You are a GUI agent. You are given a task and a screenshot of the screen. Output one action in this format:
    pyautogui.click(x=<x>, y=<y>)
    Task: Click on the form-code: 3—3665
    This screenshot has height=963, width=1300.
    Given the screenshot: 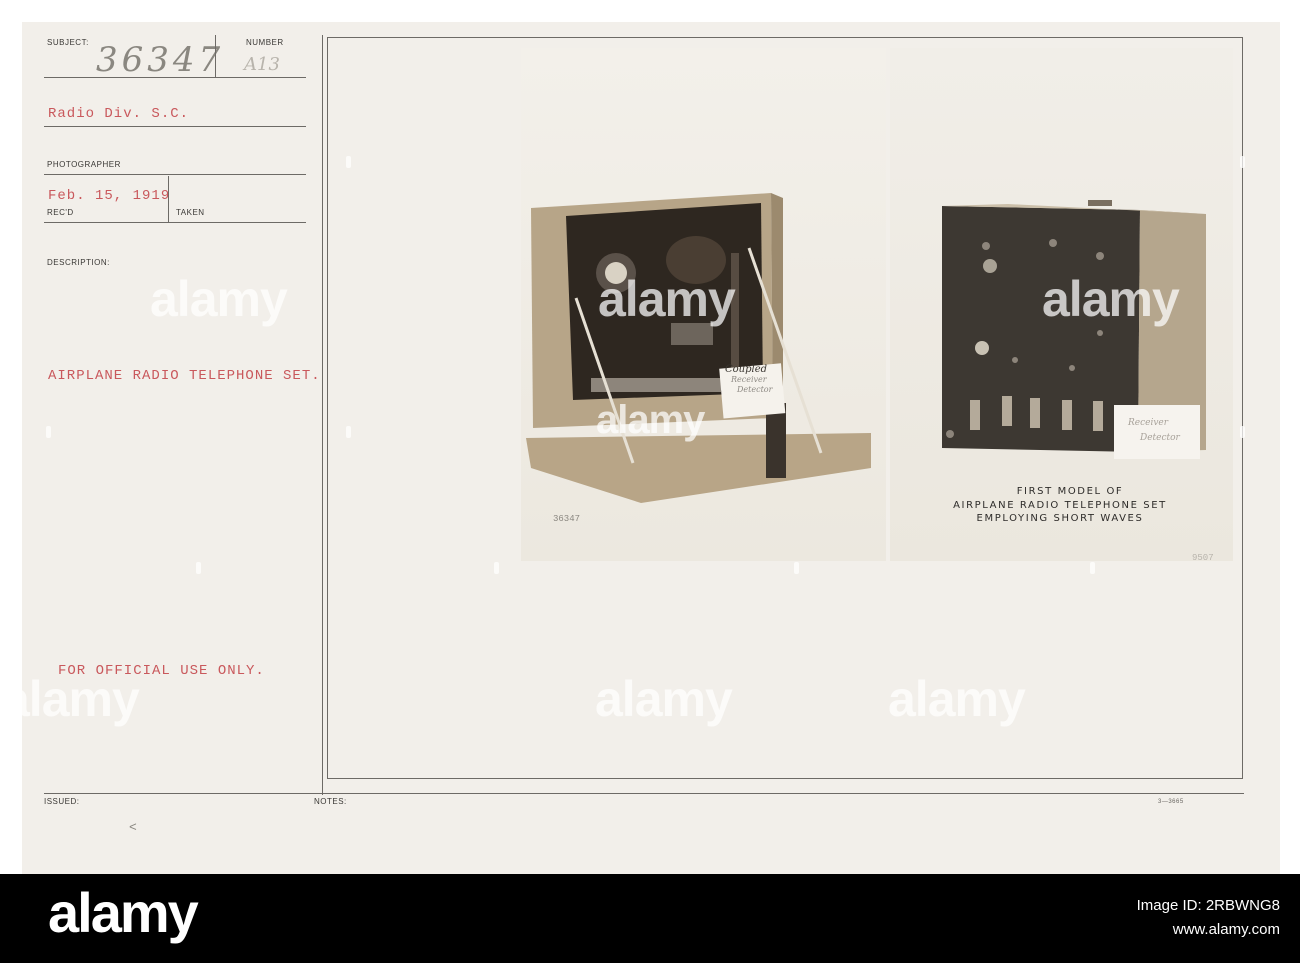 What is the action you would take?
    pyautogui.click(x=1171, y=802)
    